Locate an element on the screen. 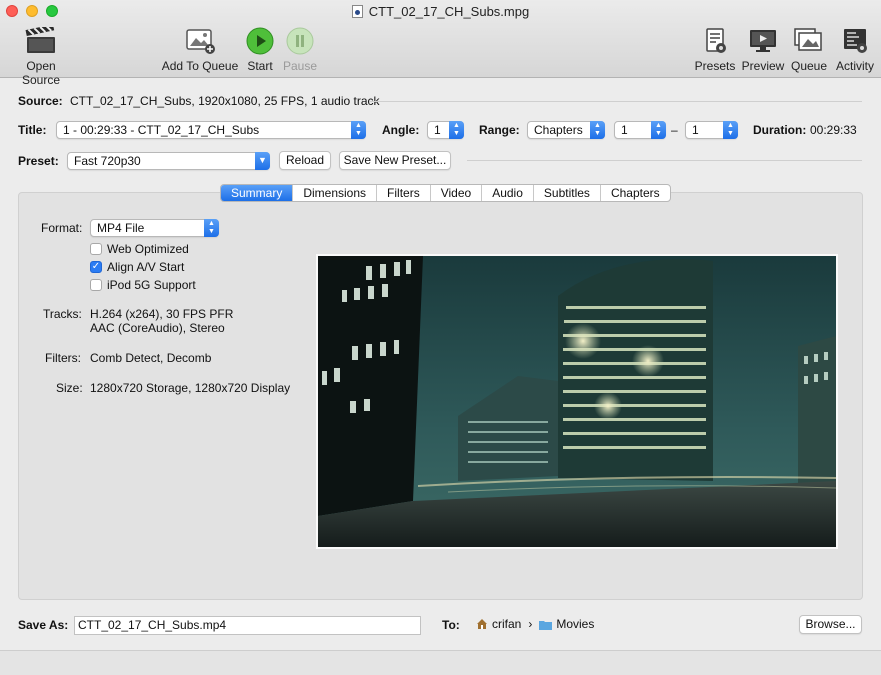 The height and width of the screenshot is (675, 881). add-to-queue-icon is located at coordinates (200, 41).